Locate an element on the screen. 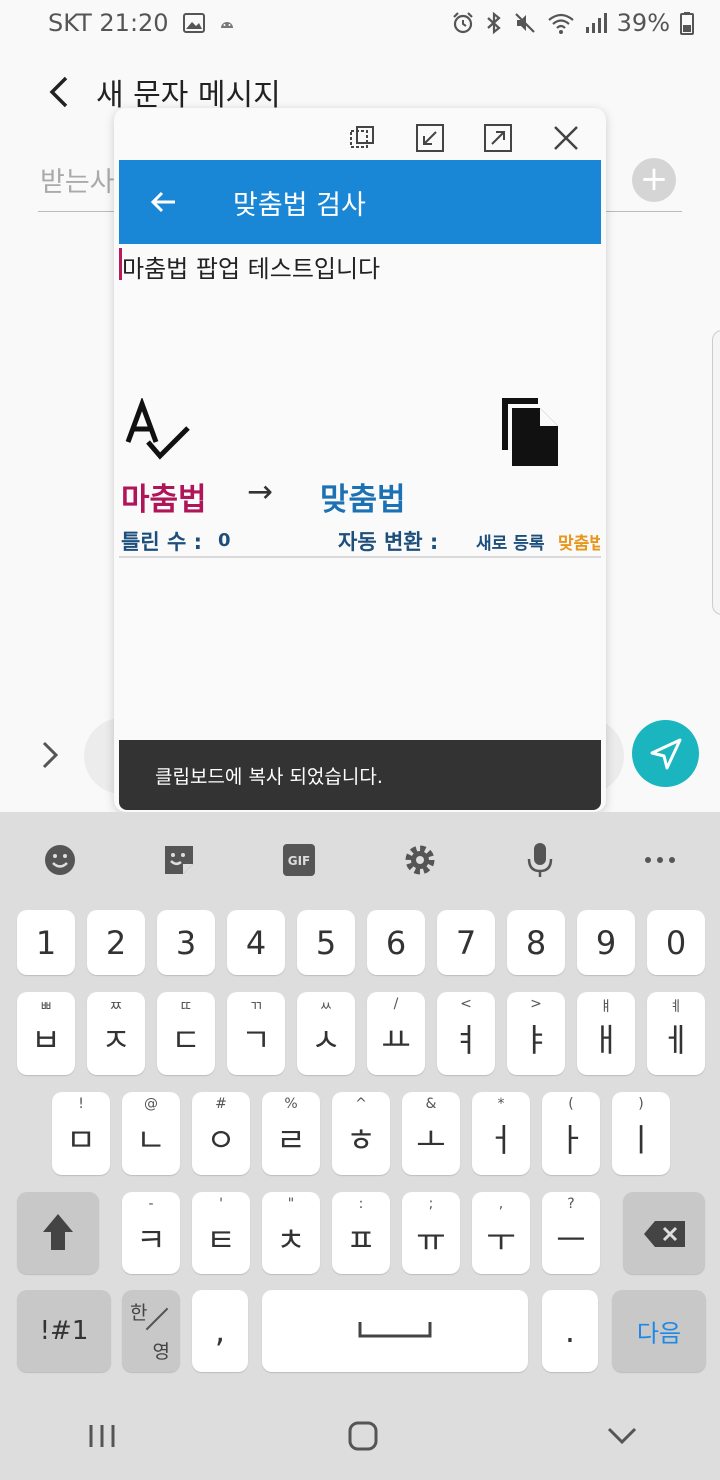  letter-key: ㄲㄱ is located at coordinates (256, 1033).